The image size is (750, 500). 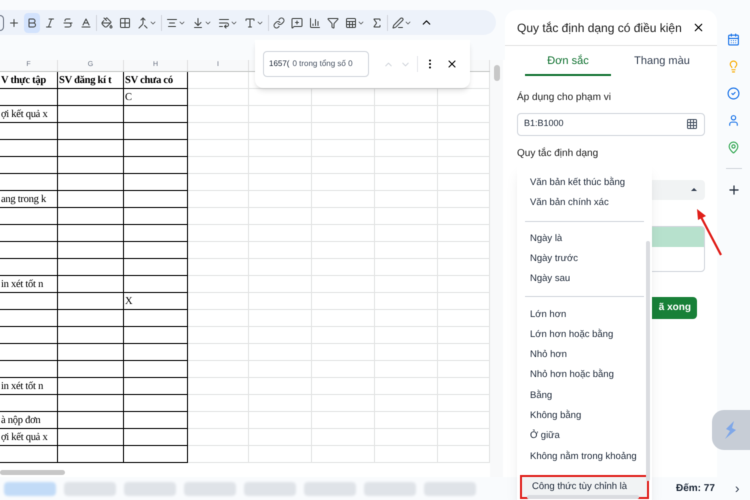 What do you see at coordinates (733, 120) in the screenshot?
I see `person-icon` at bounding box center [733, 120].